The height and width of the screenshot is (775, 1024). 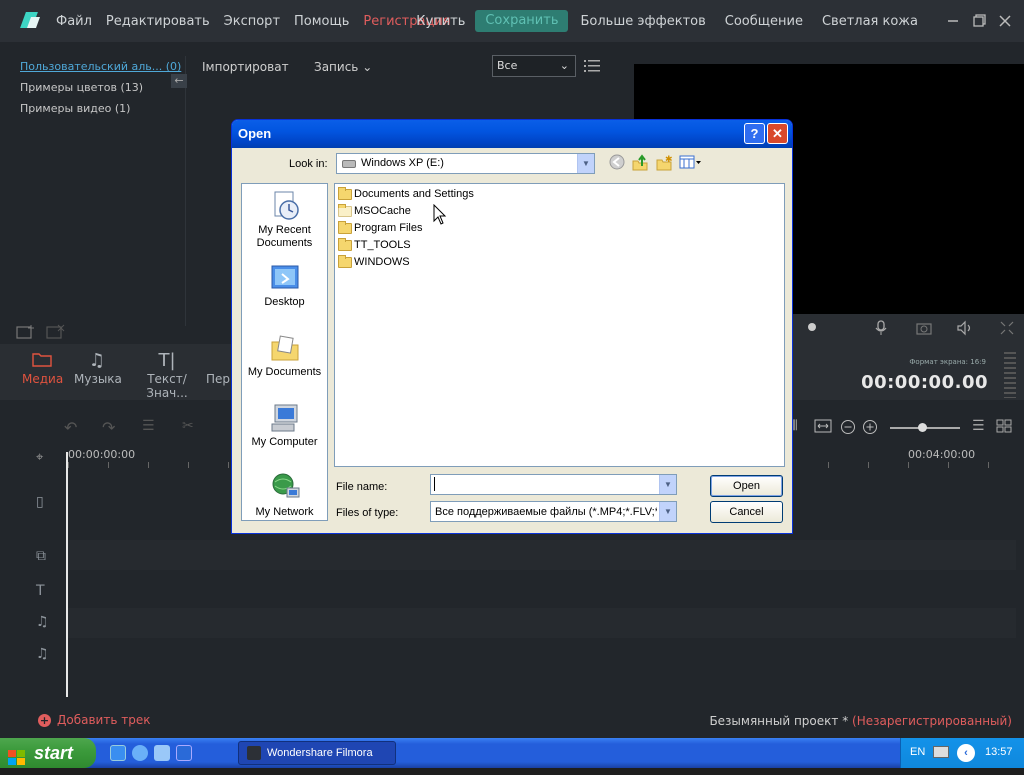 What do you see at coordinates (777, 133) in the screenshot?
I see `dialog-close-button: ✕` at bounding box center [777, 133].